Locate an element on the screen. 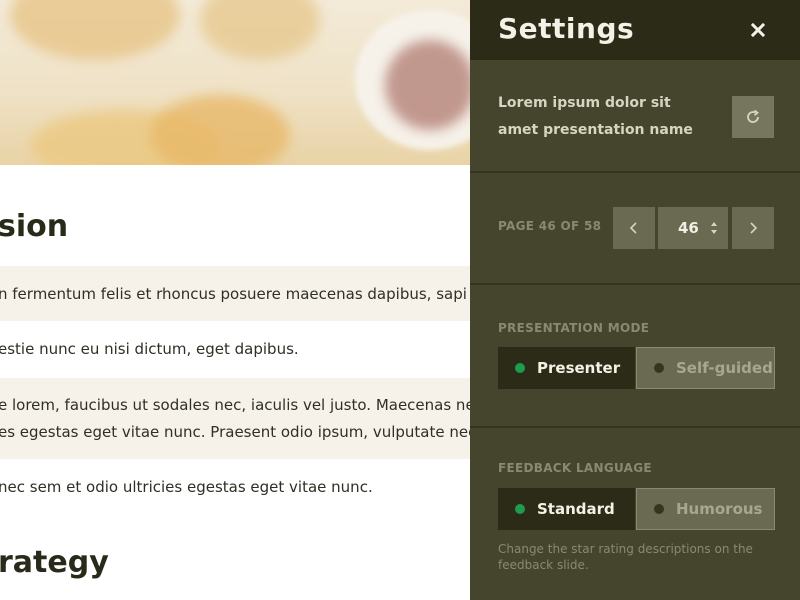  presenter-option: Presenter is located at coordinates (566, 368).